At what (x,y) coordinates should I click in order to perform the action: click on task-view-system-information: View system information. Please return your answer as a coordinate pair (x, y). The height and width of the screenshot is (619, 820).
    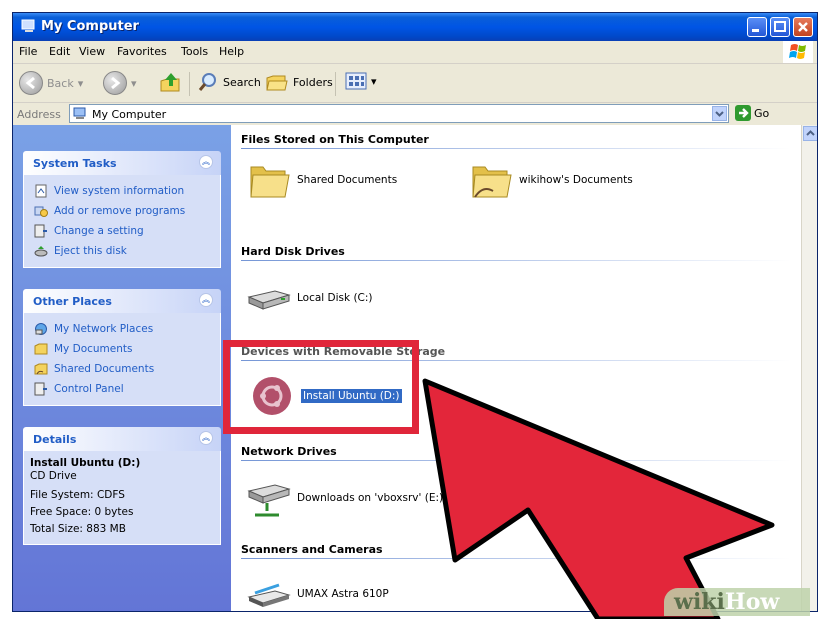
    Looking at the image, I should click on (122, 191).